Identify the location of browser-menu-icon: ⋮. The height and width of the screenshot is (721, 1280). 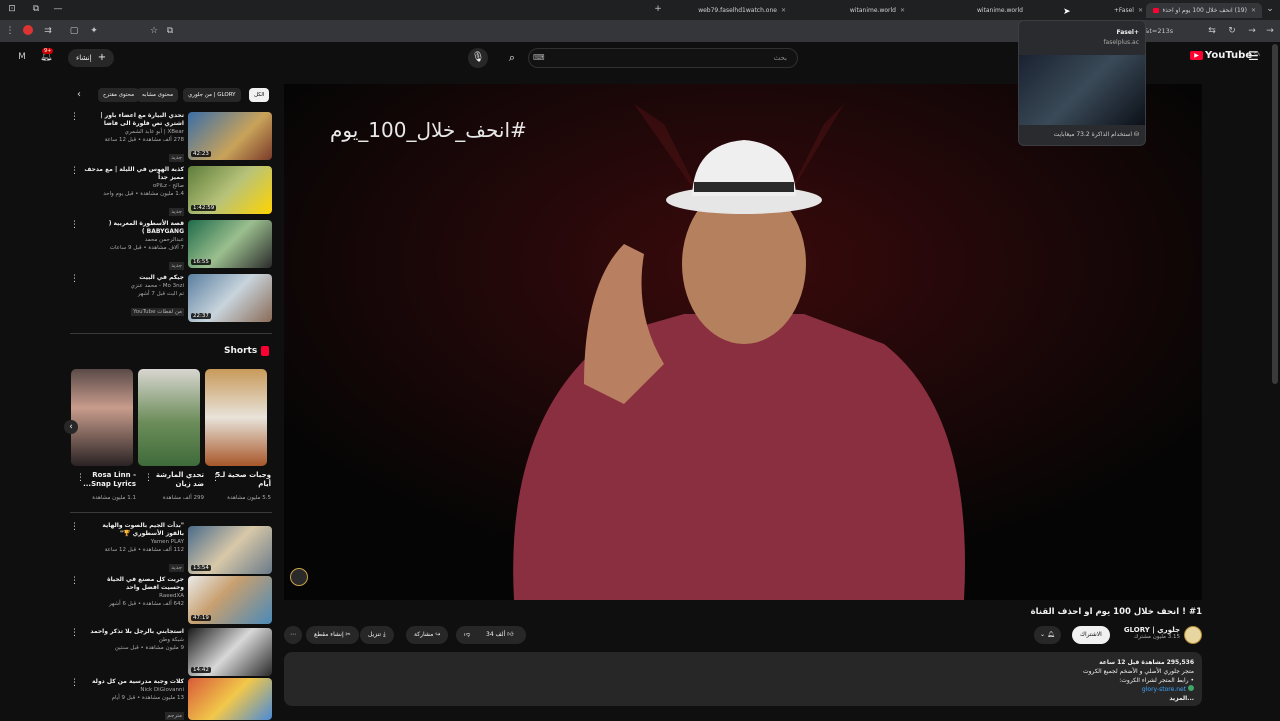
(10, 31).